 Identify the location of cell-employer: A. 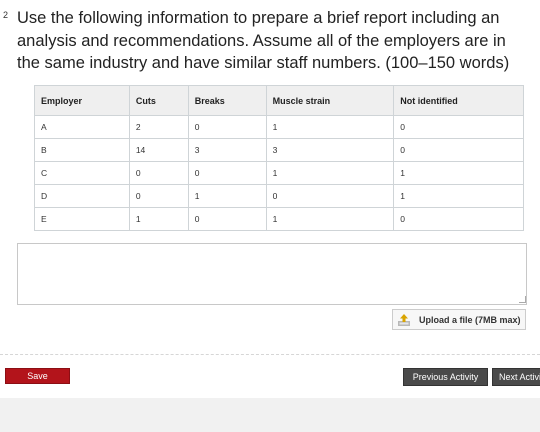
(82, 127).